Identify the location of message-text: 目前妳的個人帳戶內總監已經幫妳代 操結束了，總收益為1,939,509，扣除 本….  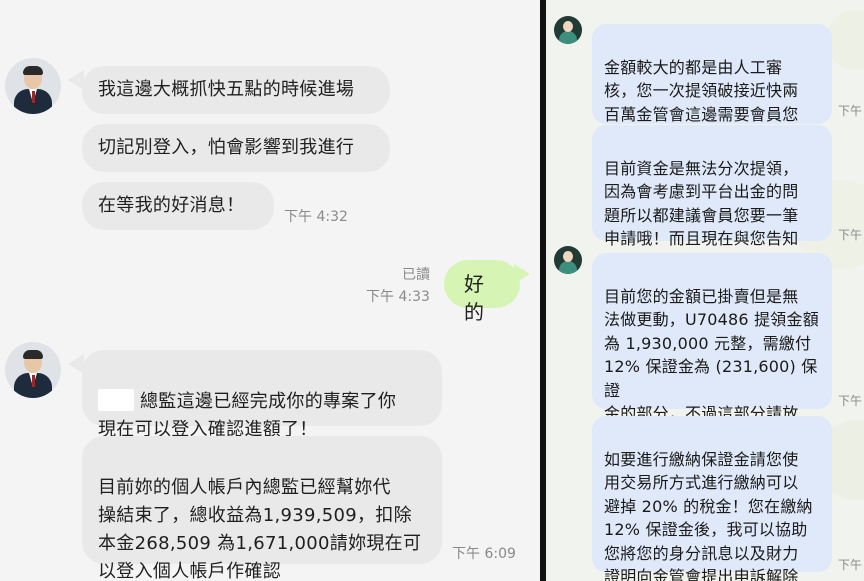
(260, 529).